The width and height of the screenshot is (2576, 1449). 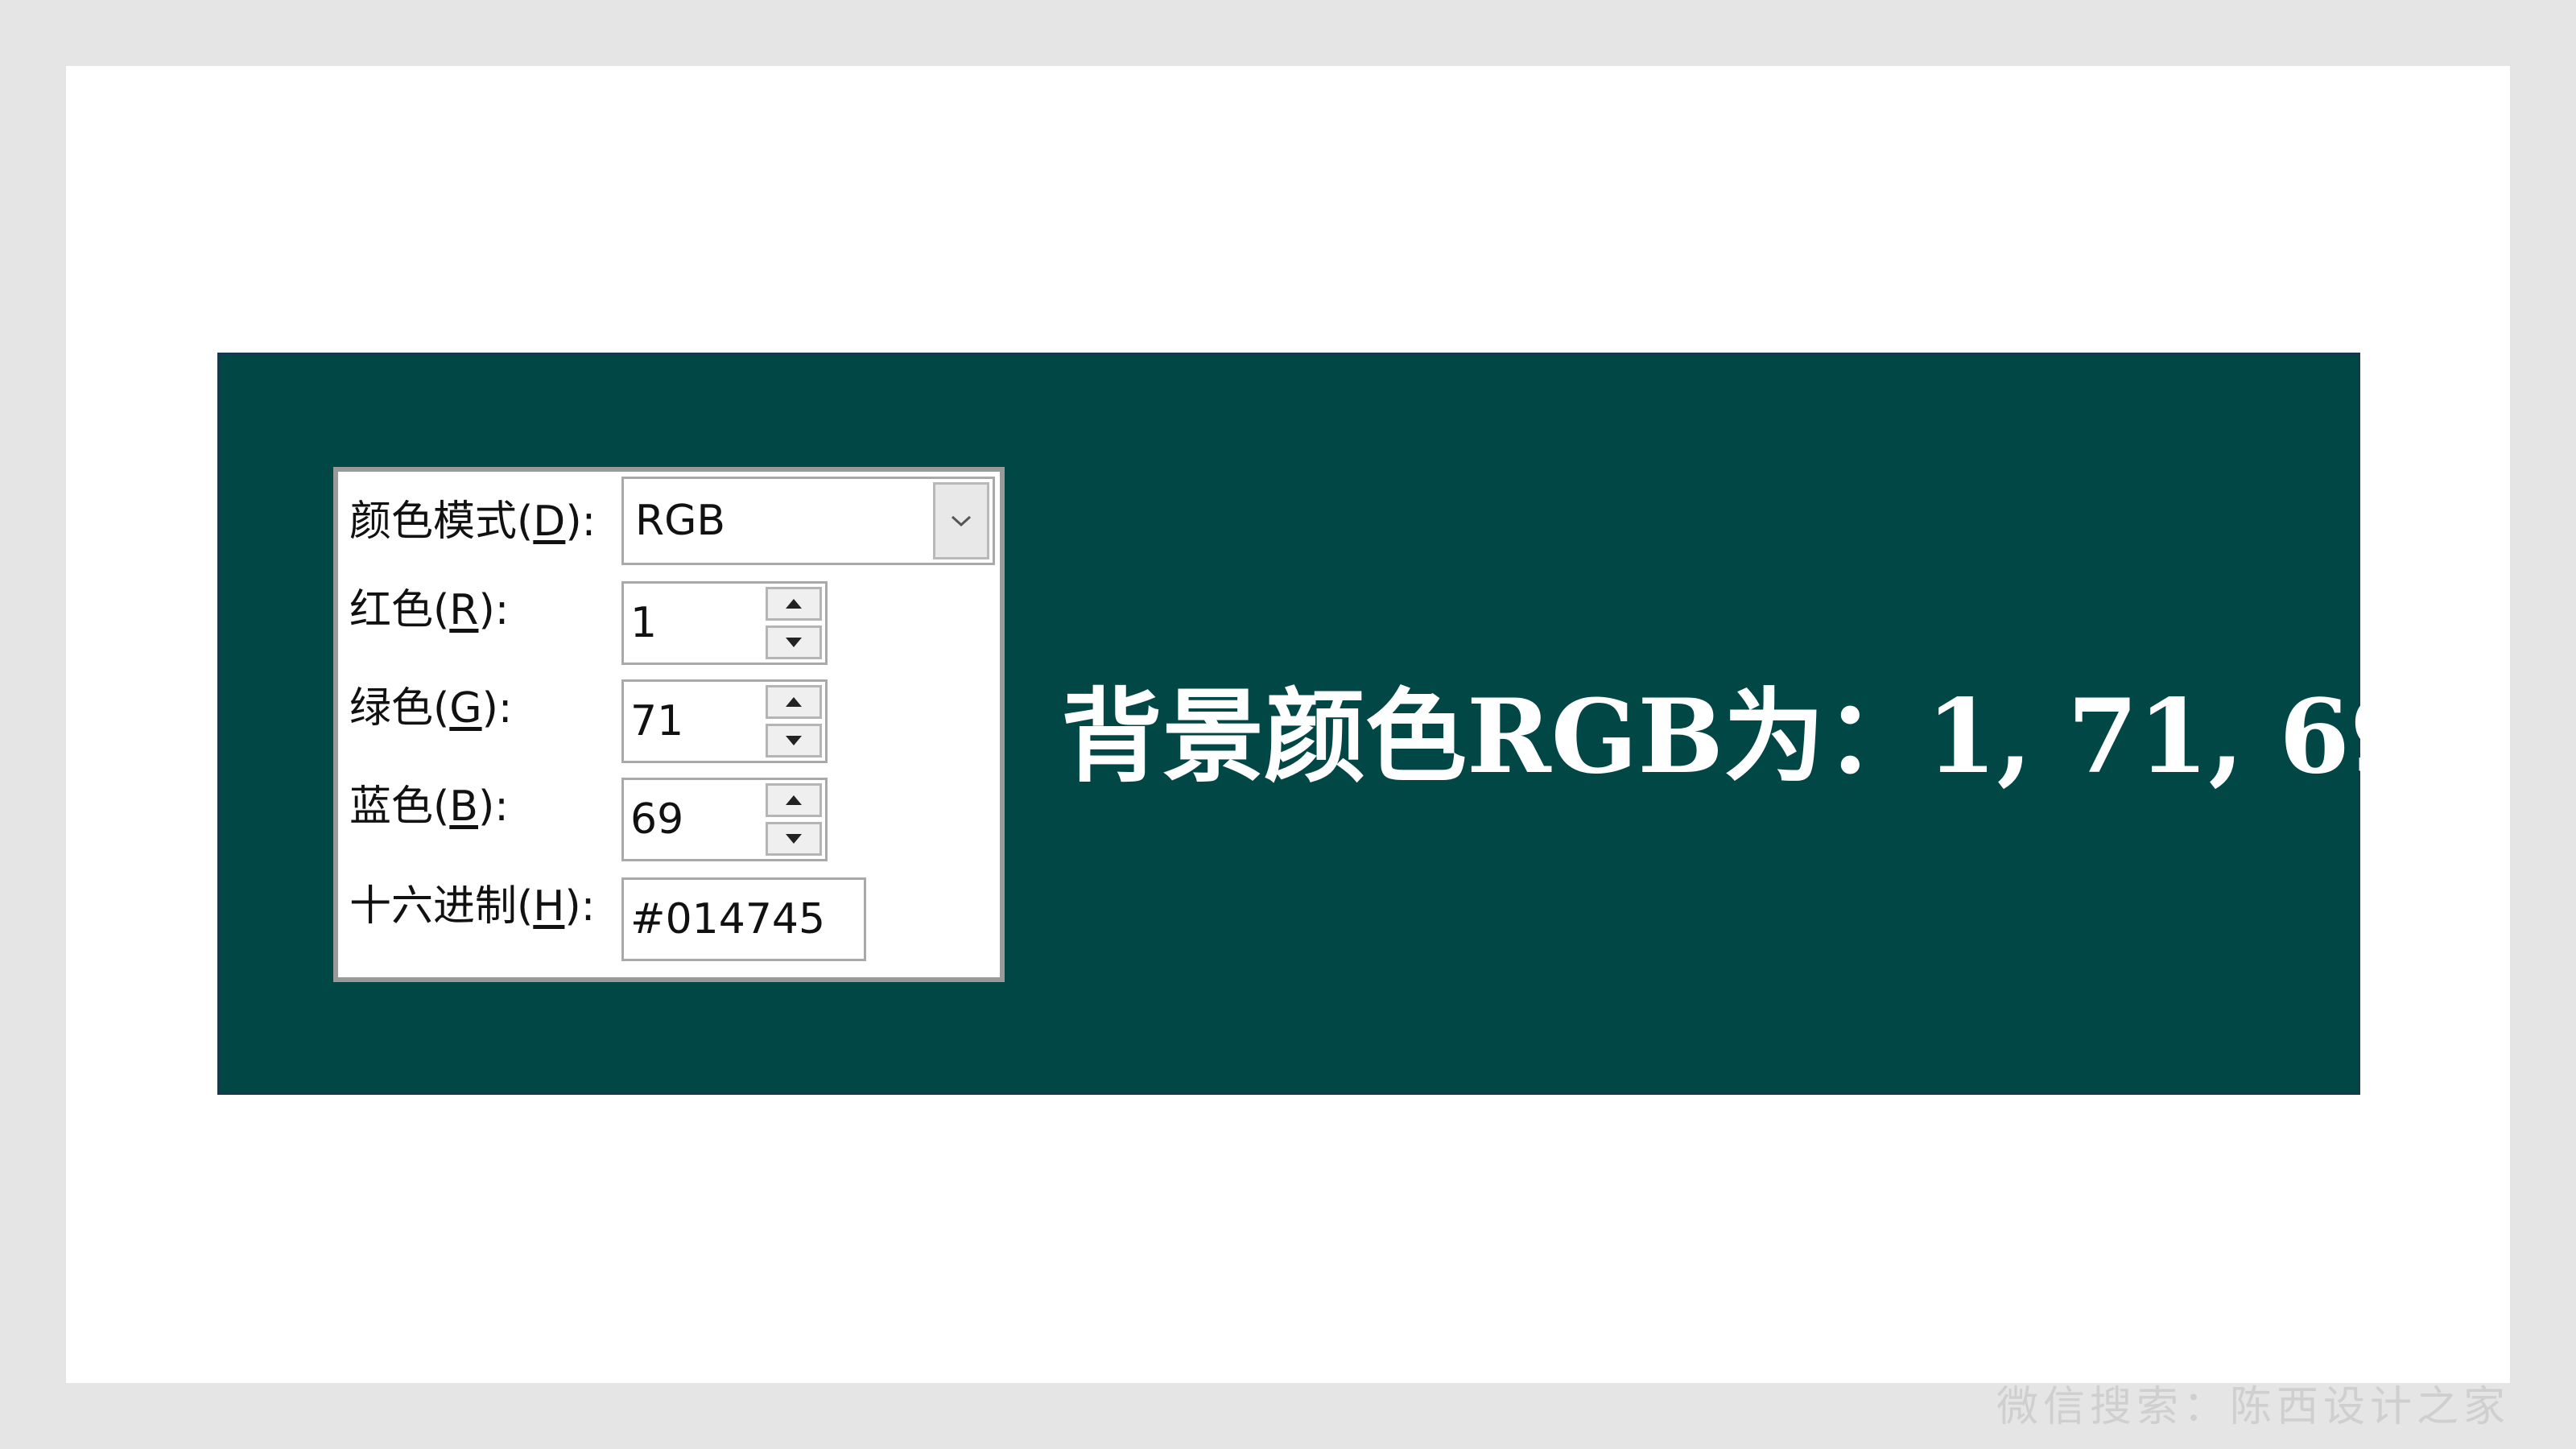 What do you see at coordinates (2253, 1407) in the screenshot?
I see `watermark-text: 微信搜索：陈西设计之家` at bounding box center [2253, 1407].